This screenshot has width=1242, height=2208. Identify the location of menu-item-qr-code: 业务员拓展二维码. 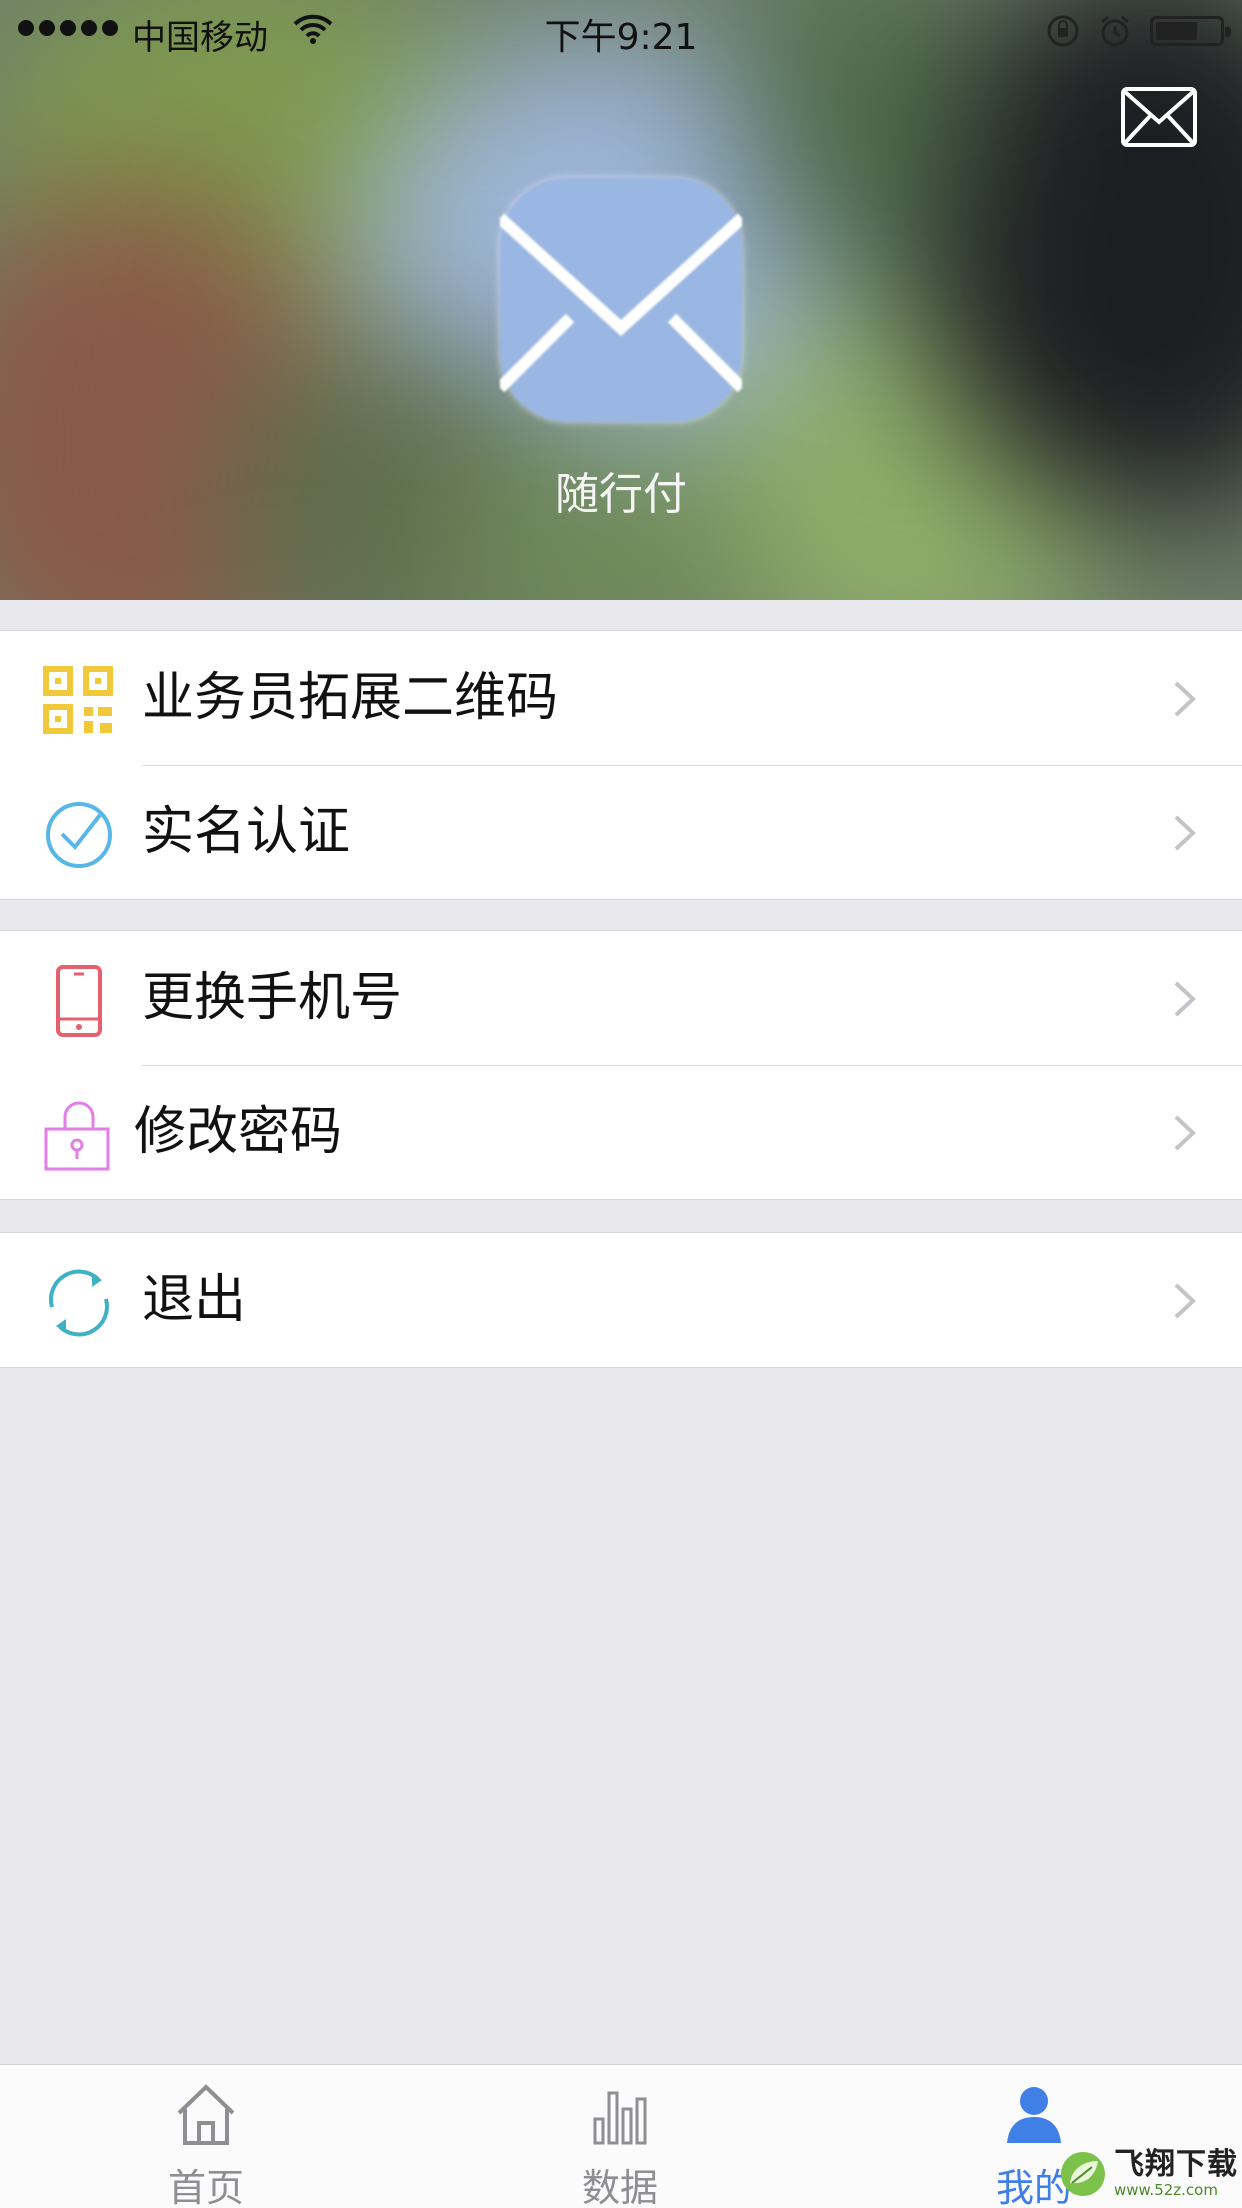
(621, 698).